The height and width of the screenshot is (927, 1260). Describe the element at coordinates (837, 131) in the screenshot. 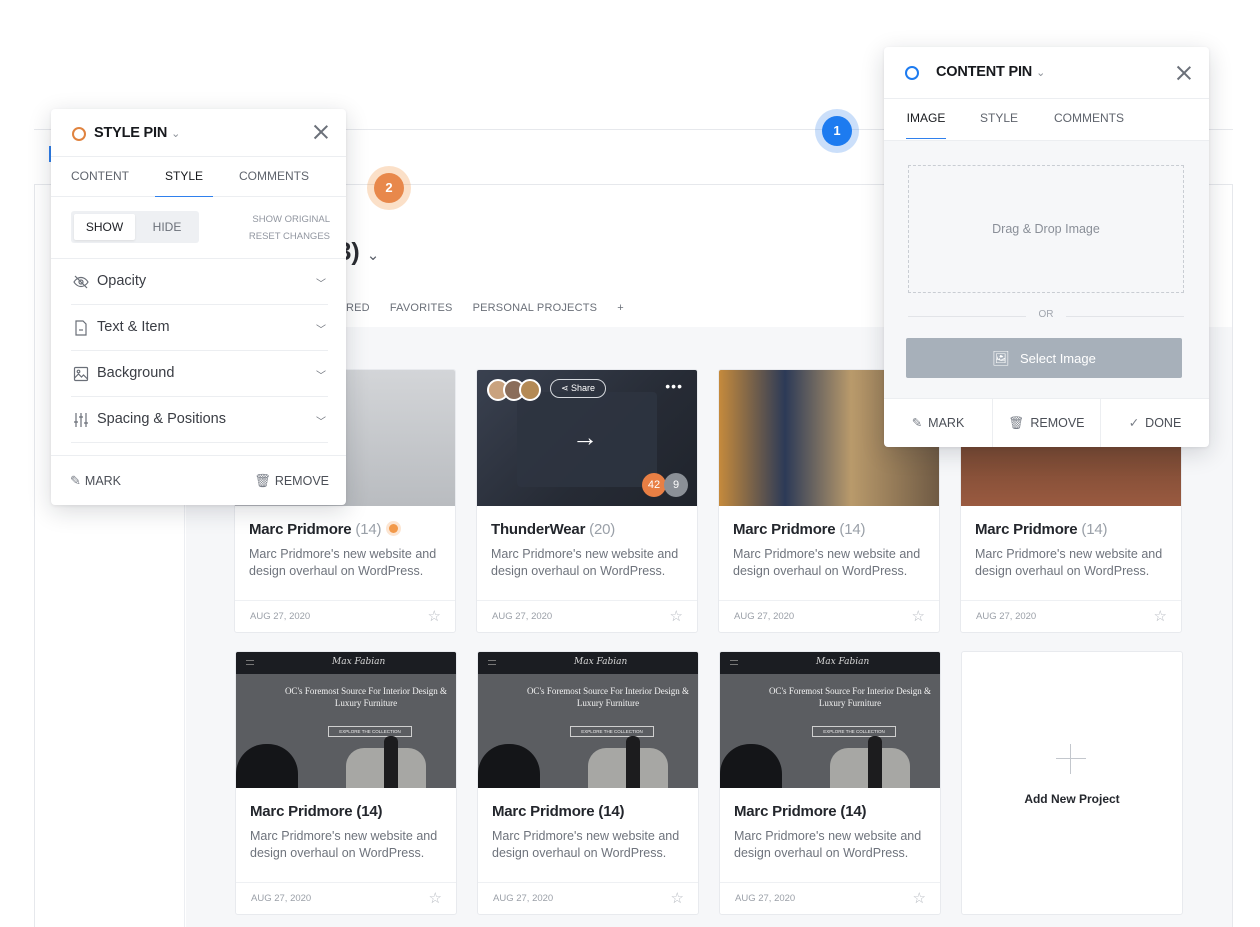

I see `pin-marker-1: 1` at that location.